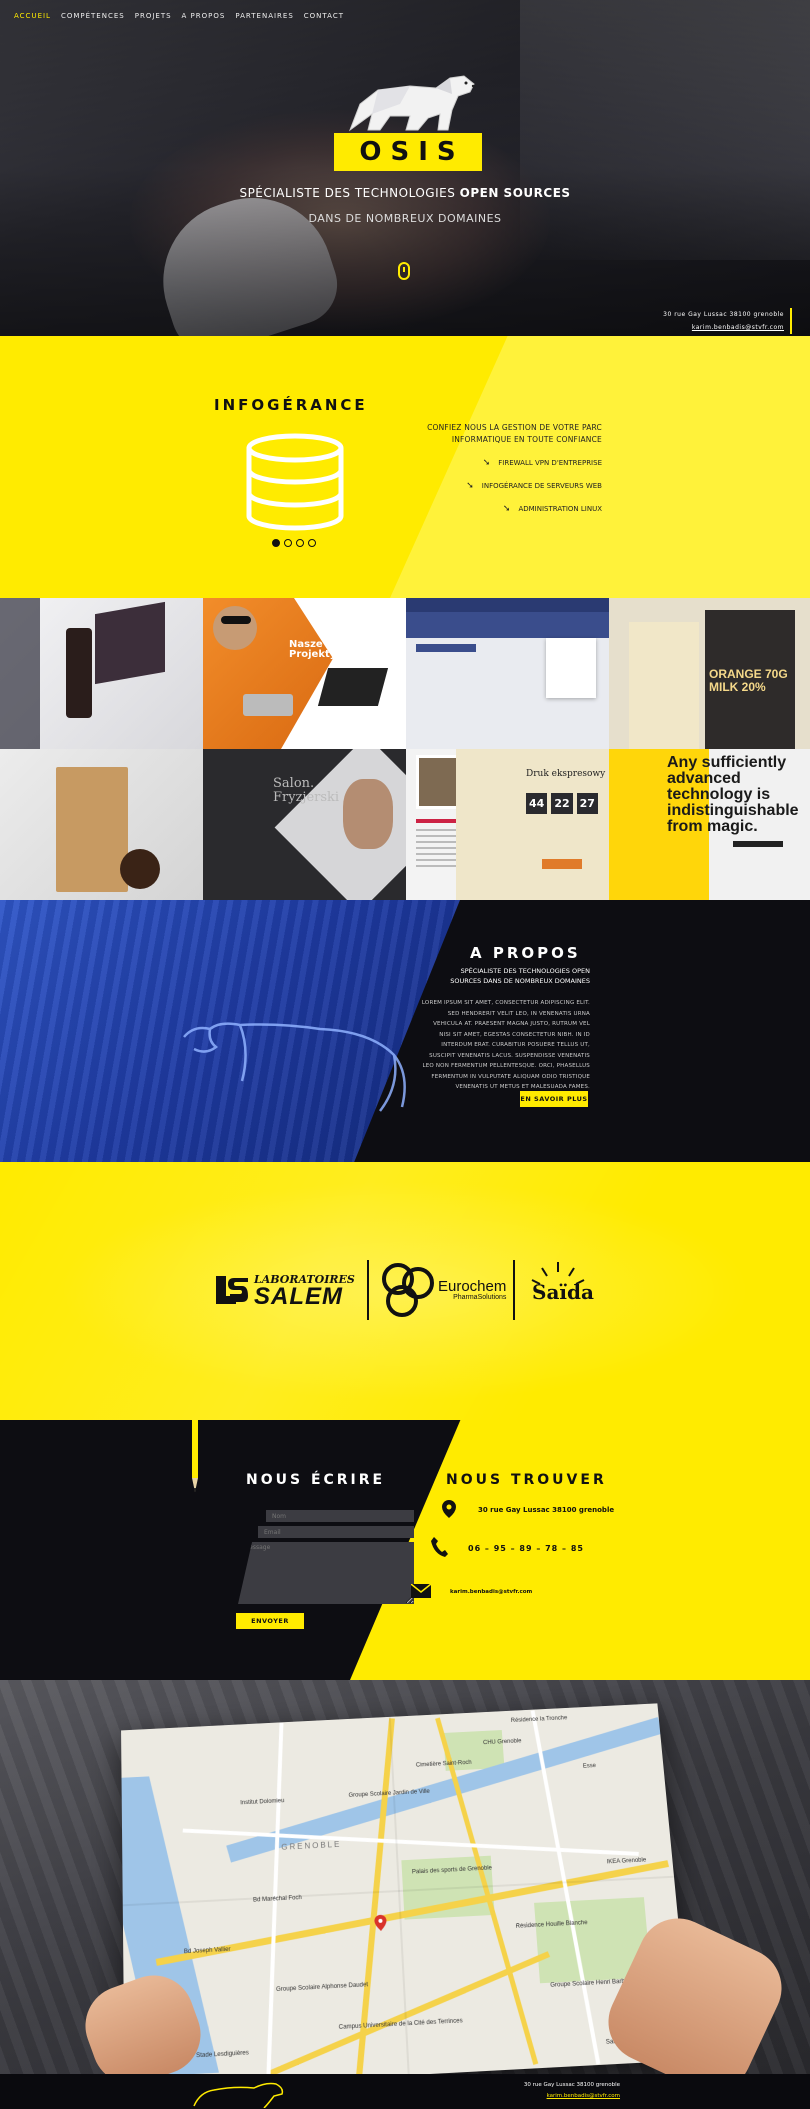 This screenshot has height=2109, width=810. Describe the element at coordinates (537, 803) in the screenshot. I see `countdown-digit: 44` at that location.